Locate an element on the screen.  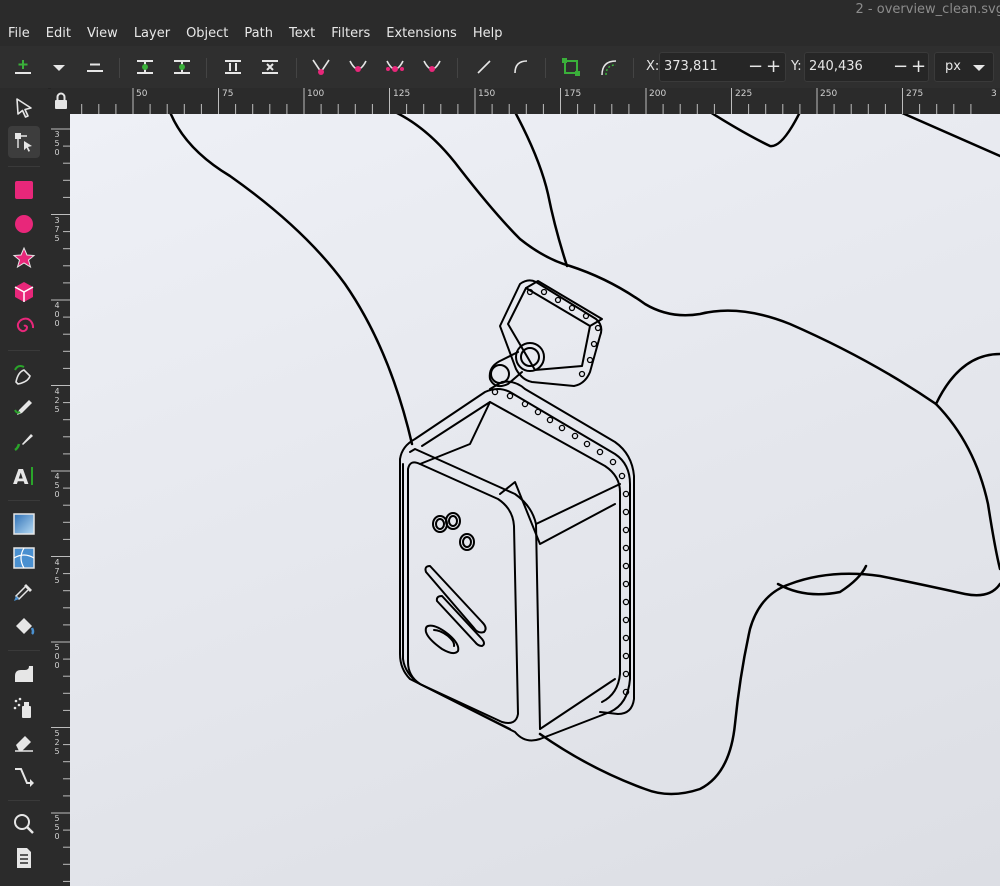
document-icon is located at coordinates (24, 858).